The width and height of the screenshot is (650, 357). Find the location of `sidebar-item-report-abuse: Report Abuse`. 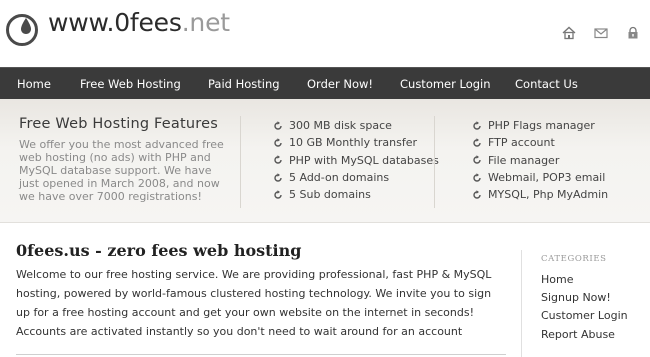

sidebar-item-report-abuse: Report Abuse is located at coordinates (584, 337).